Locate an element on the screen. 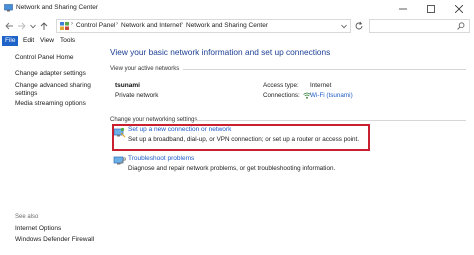  troubleshoot-icon is located at coordinates (119, 160).